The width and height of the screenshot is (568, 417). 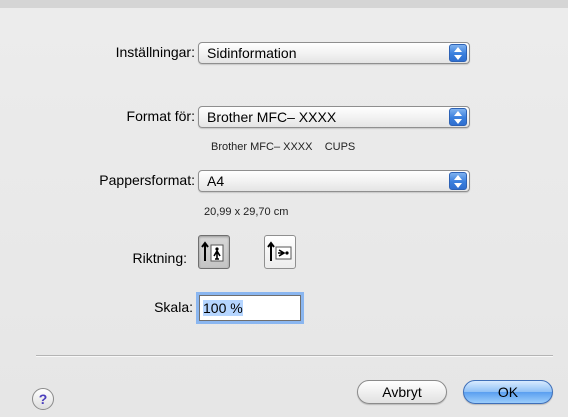 I want to click on format-for-popup: Brother MFC– XXXX, so click(x=334, y=117).